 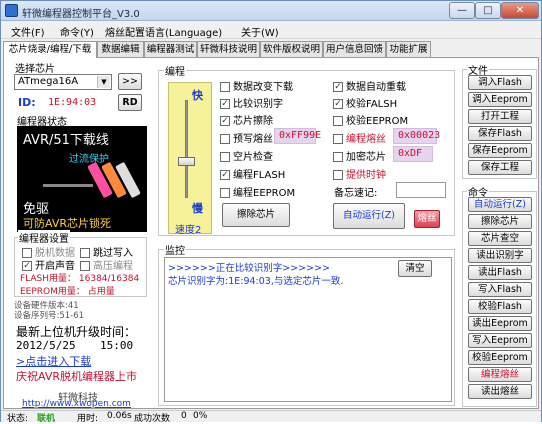 What do you see at coordinates (188, 230) in the screenshot?
I see `speed-label: 速度2` at bounding box center [188, 230].